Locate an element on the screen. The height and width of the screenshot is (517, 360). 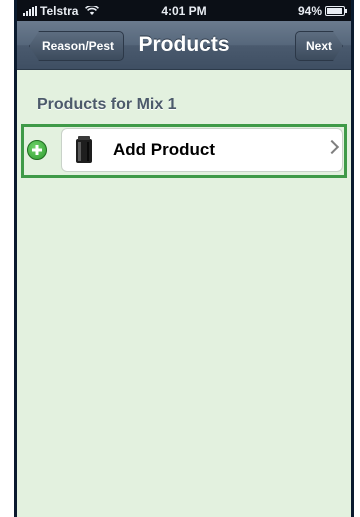
section-header: Products for Mix 1 is located at coordinates (107, 104).